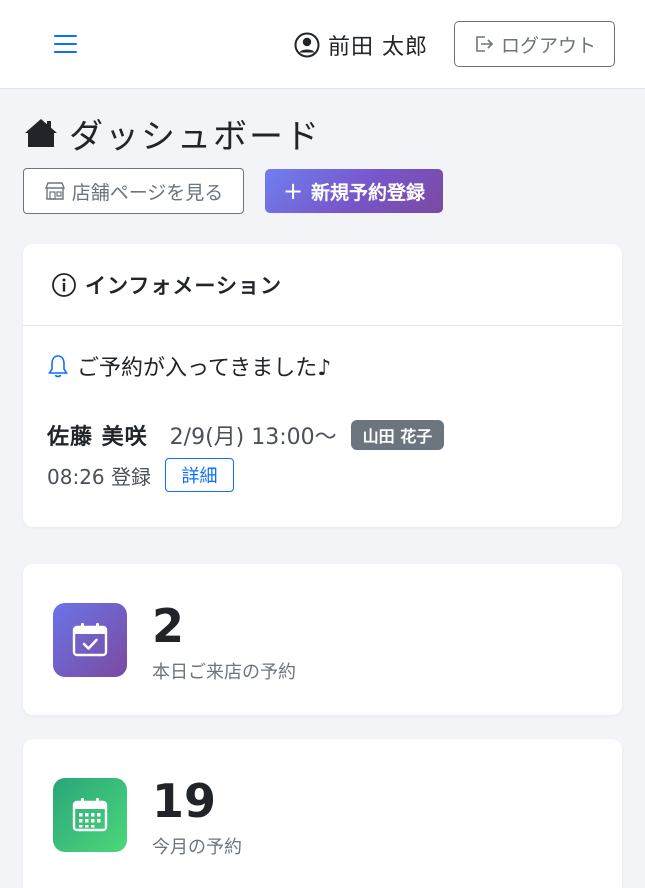 The height and width of the screenshot is (888, 645). Describe the element at coordinates (41, 133) in the screenshot. I see `home-icon` at that location.